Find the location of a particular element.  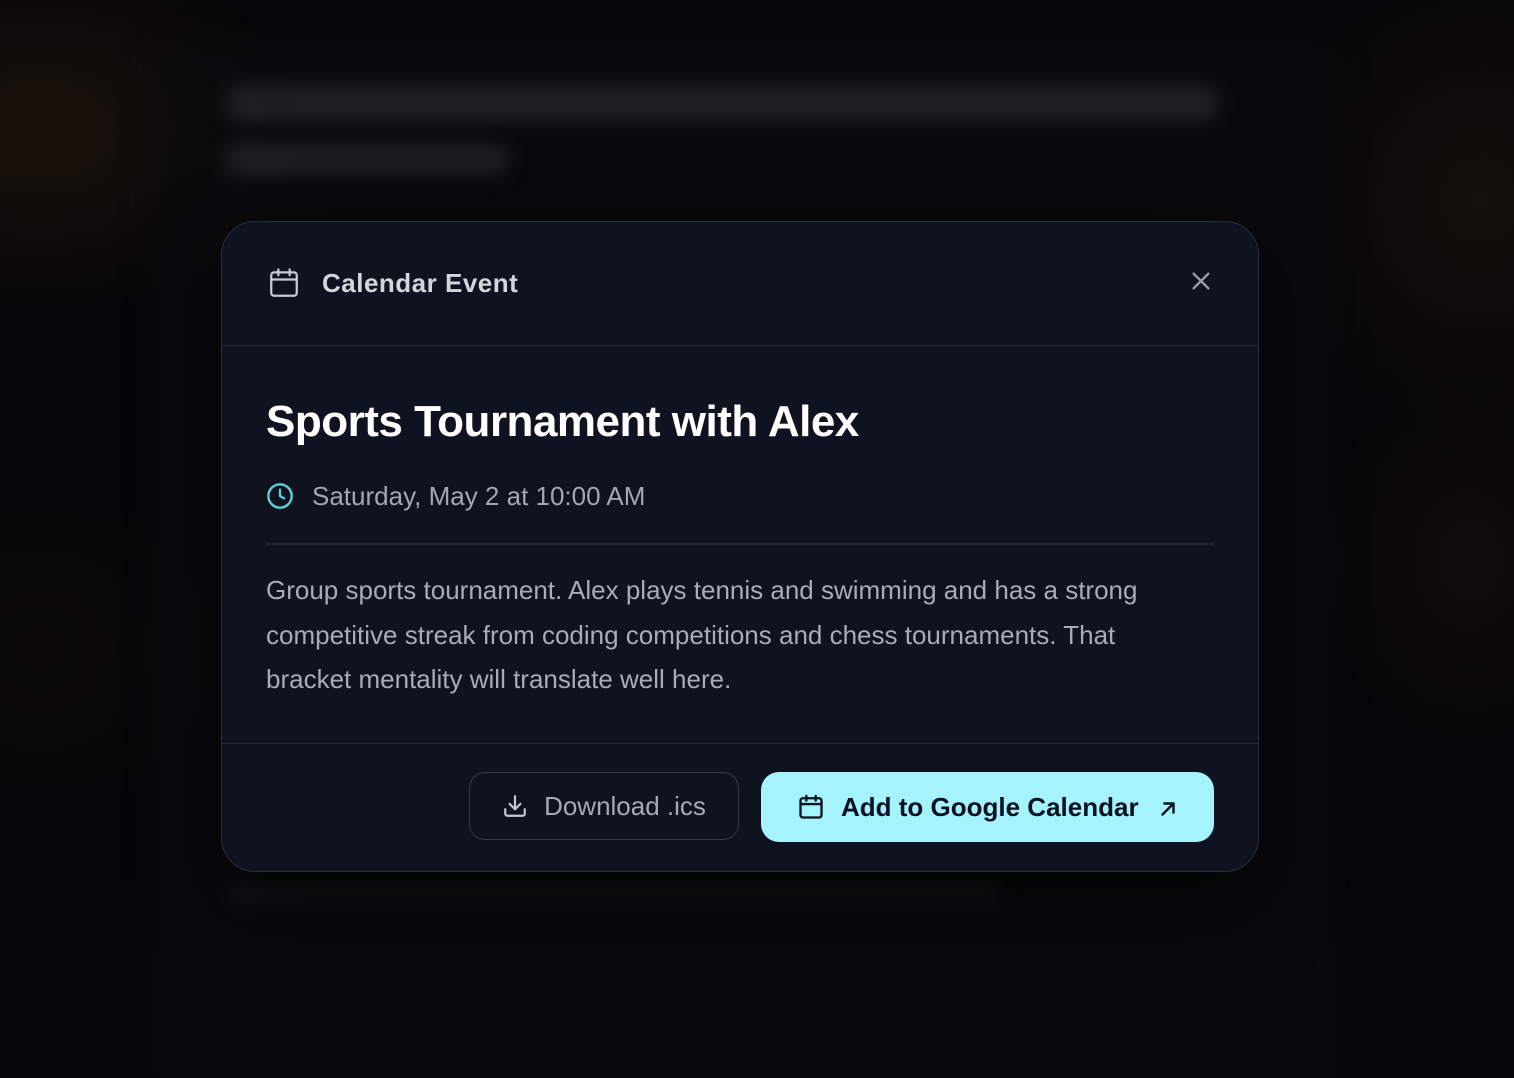

download-ics-button: Download .ics is located at coordinates (604, 806).